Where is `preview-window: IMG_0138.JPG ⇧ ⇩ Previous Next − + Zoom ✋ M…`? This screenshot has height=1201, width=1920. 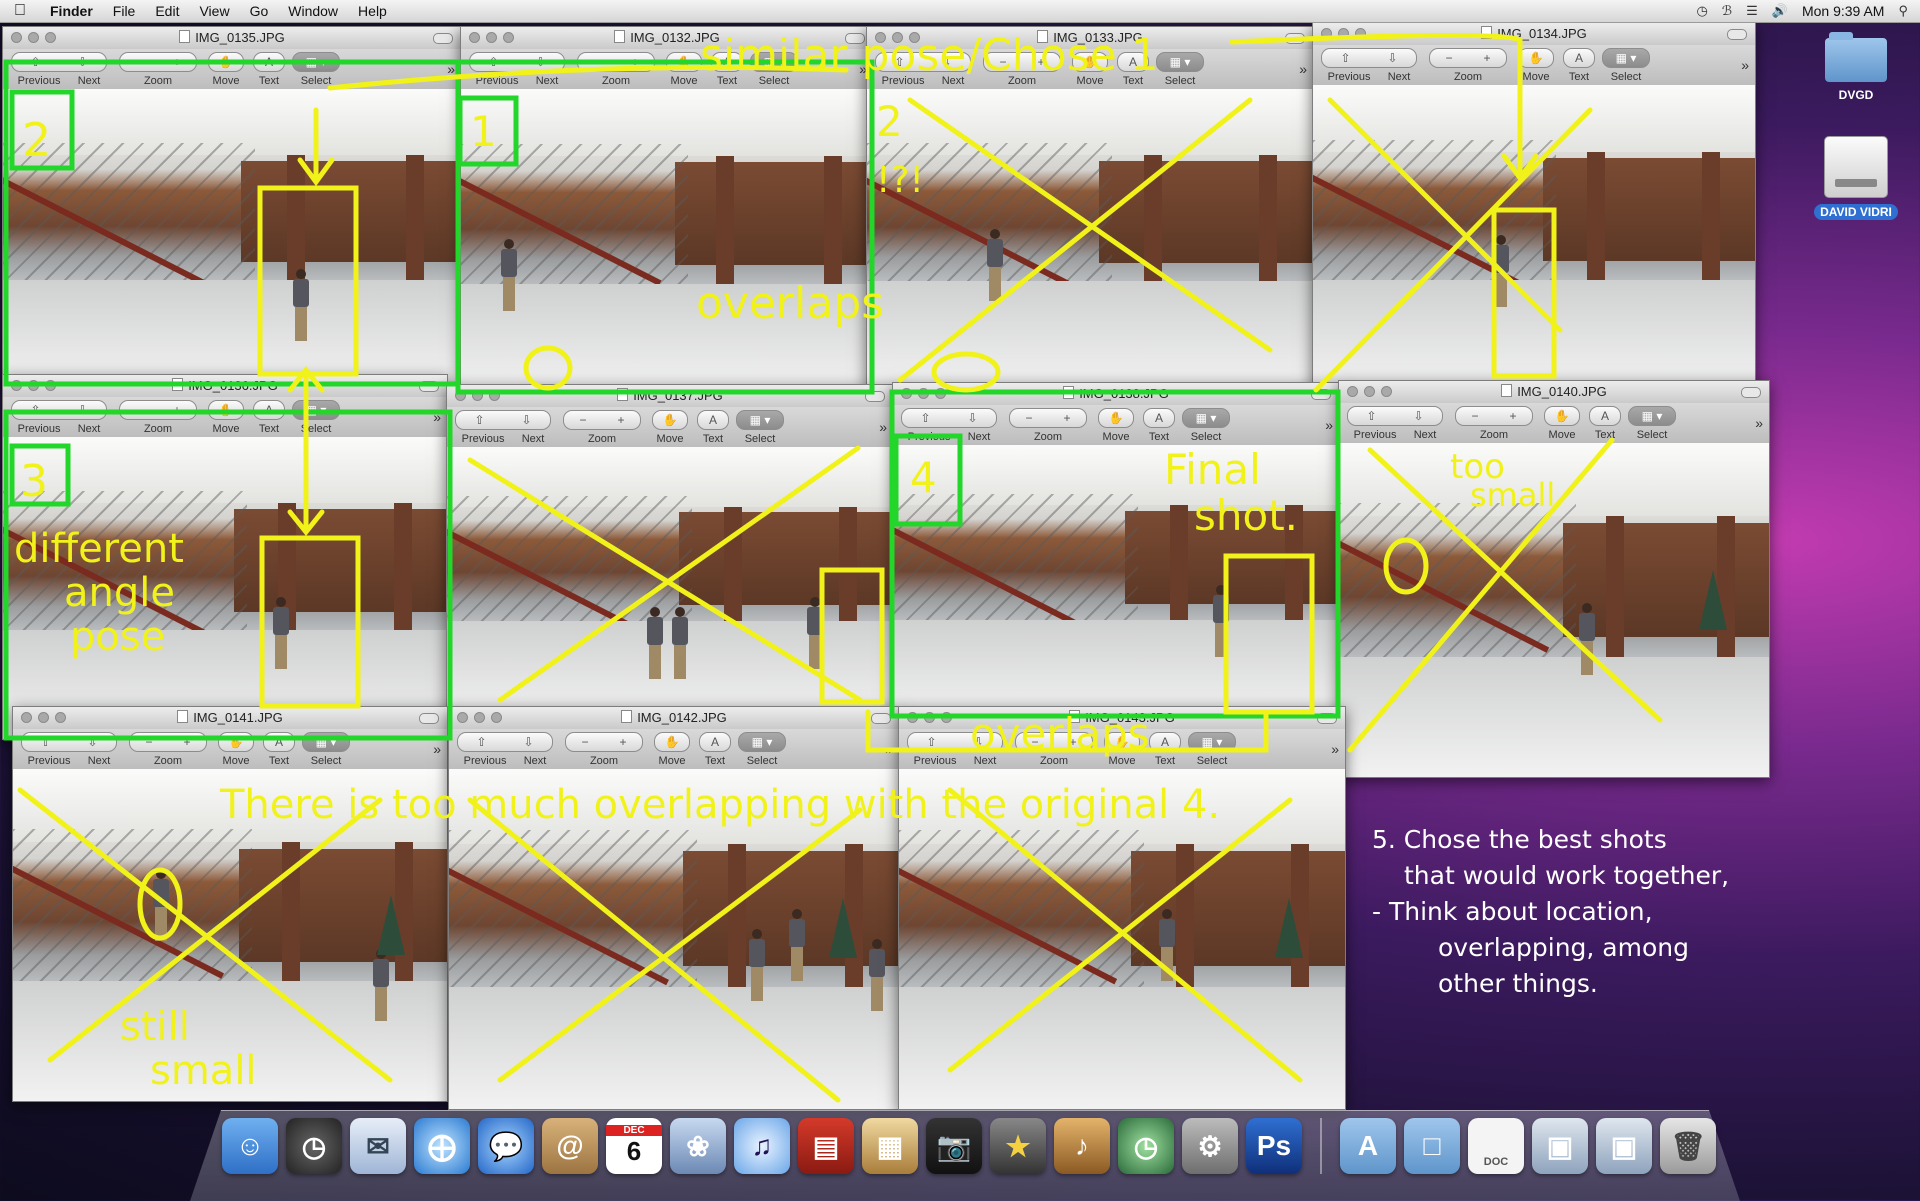 preview-window: IMG_0138.JPG ⇧ ⇩ Previous Next − + Zoom ✋ M… is located at coordinates (1116, 551).